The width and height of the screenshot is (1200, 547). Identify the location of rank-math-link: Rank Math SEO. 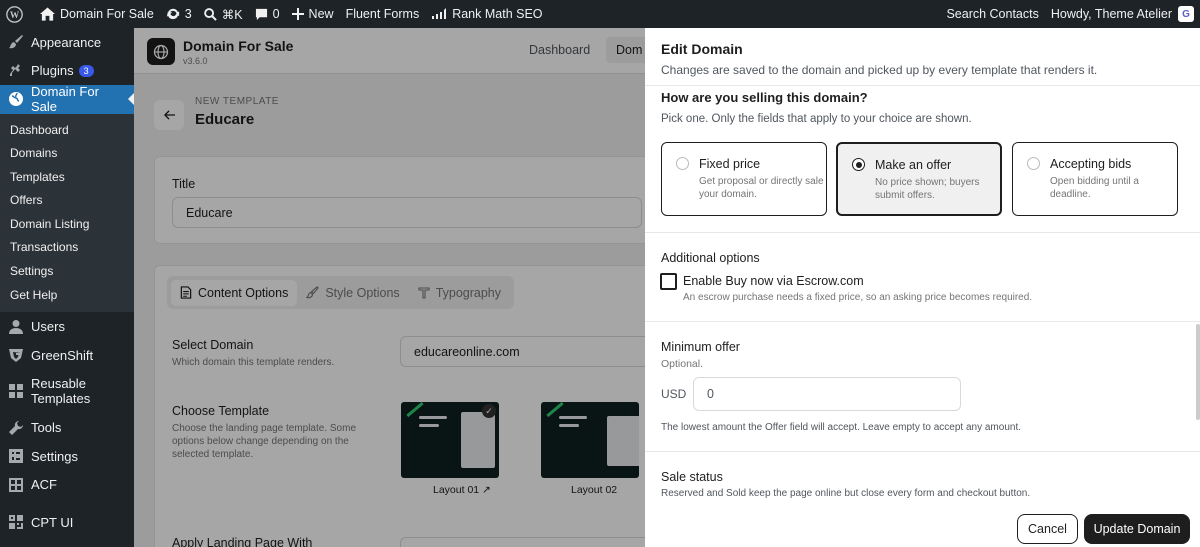
(486, 14).